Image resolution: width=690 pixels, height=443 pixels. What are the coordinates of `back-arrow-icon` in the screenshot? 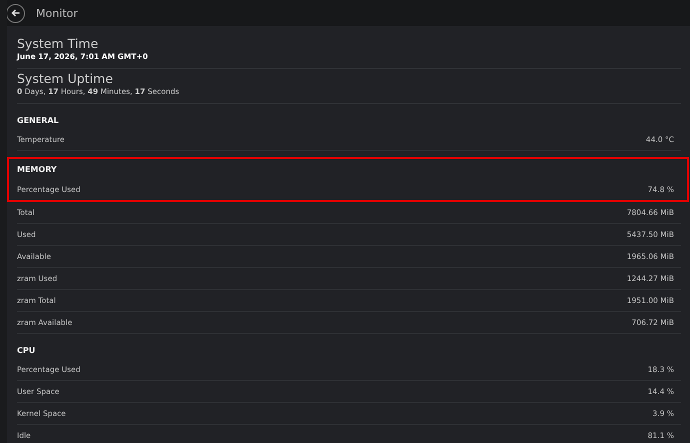 It's located at (15, 13).